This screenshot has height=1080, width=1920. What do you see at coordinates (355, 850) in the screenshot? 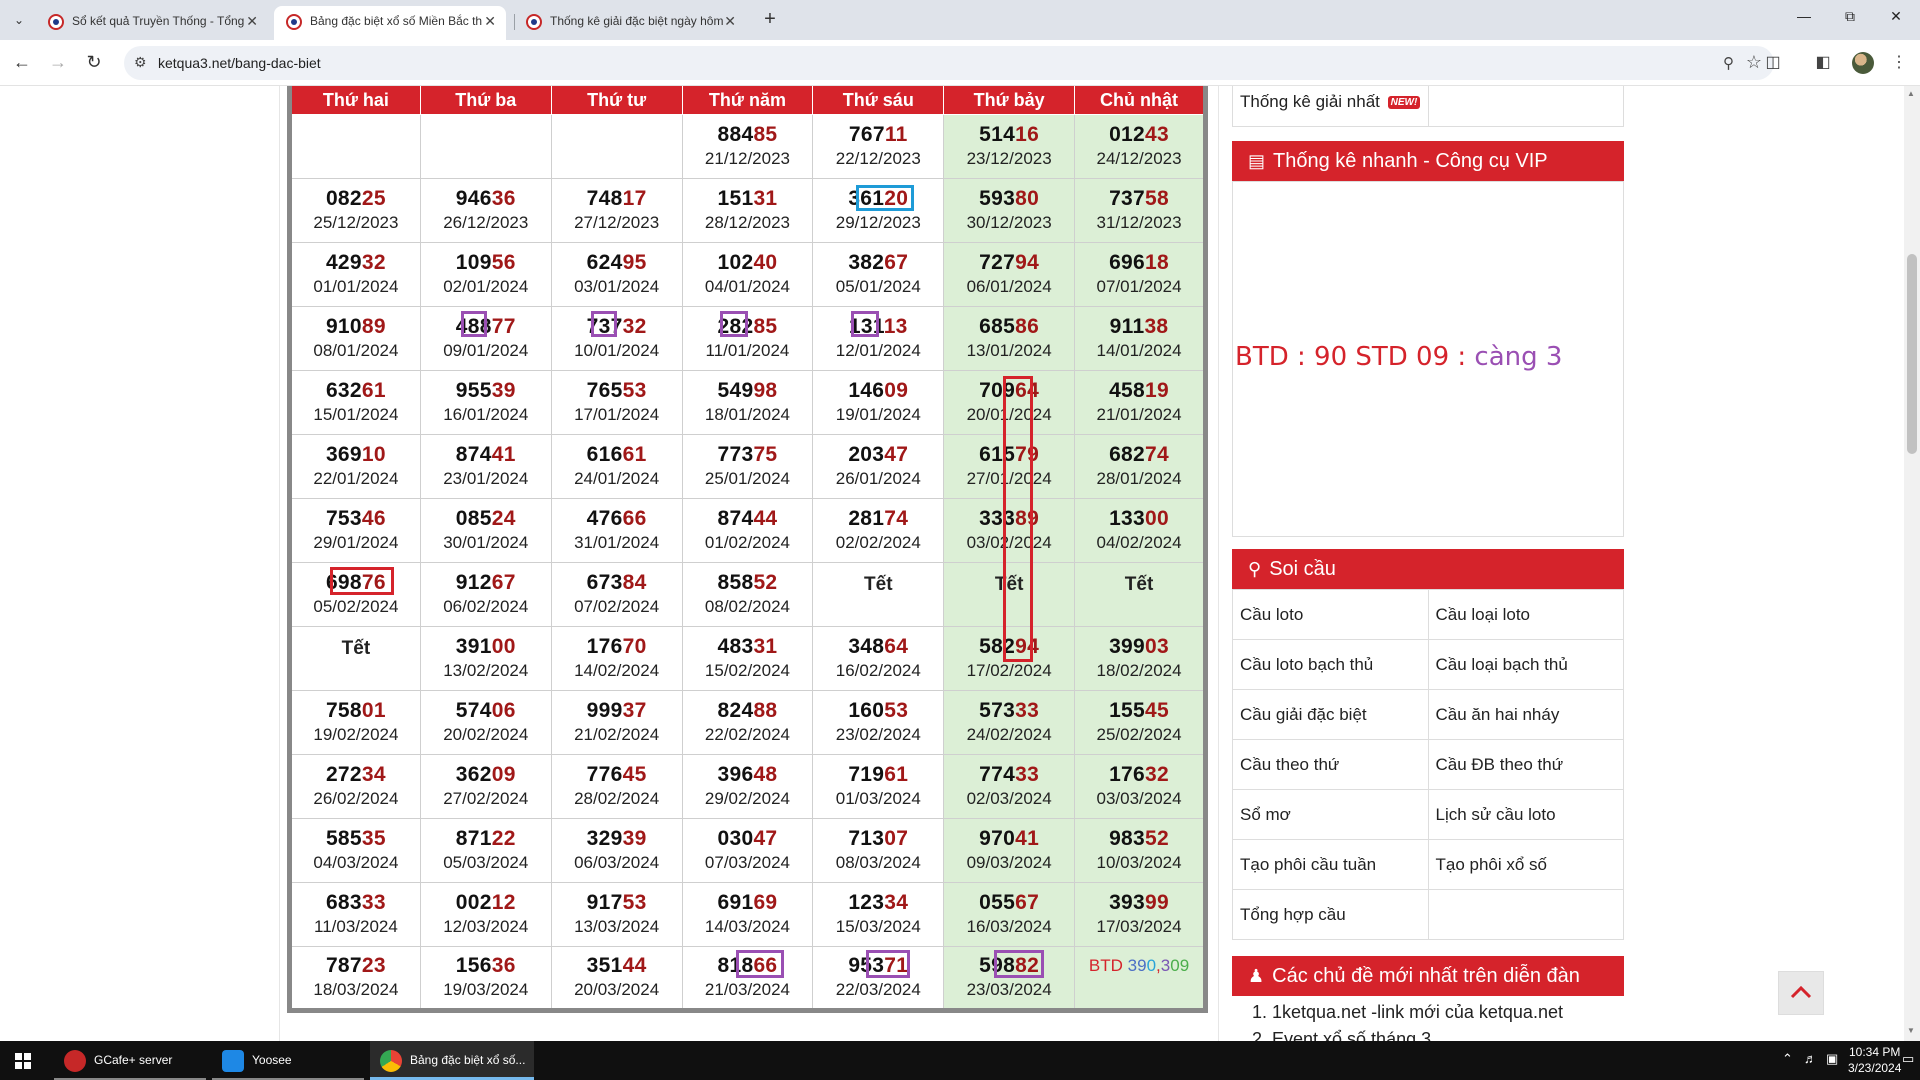
I see `result-cell: 58535 04/03/2024` at bounding box center [355, 850].